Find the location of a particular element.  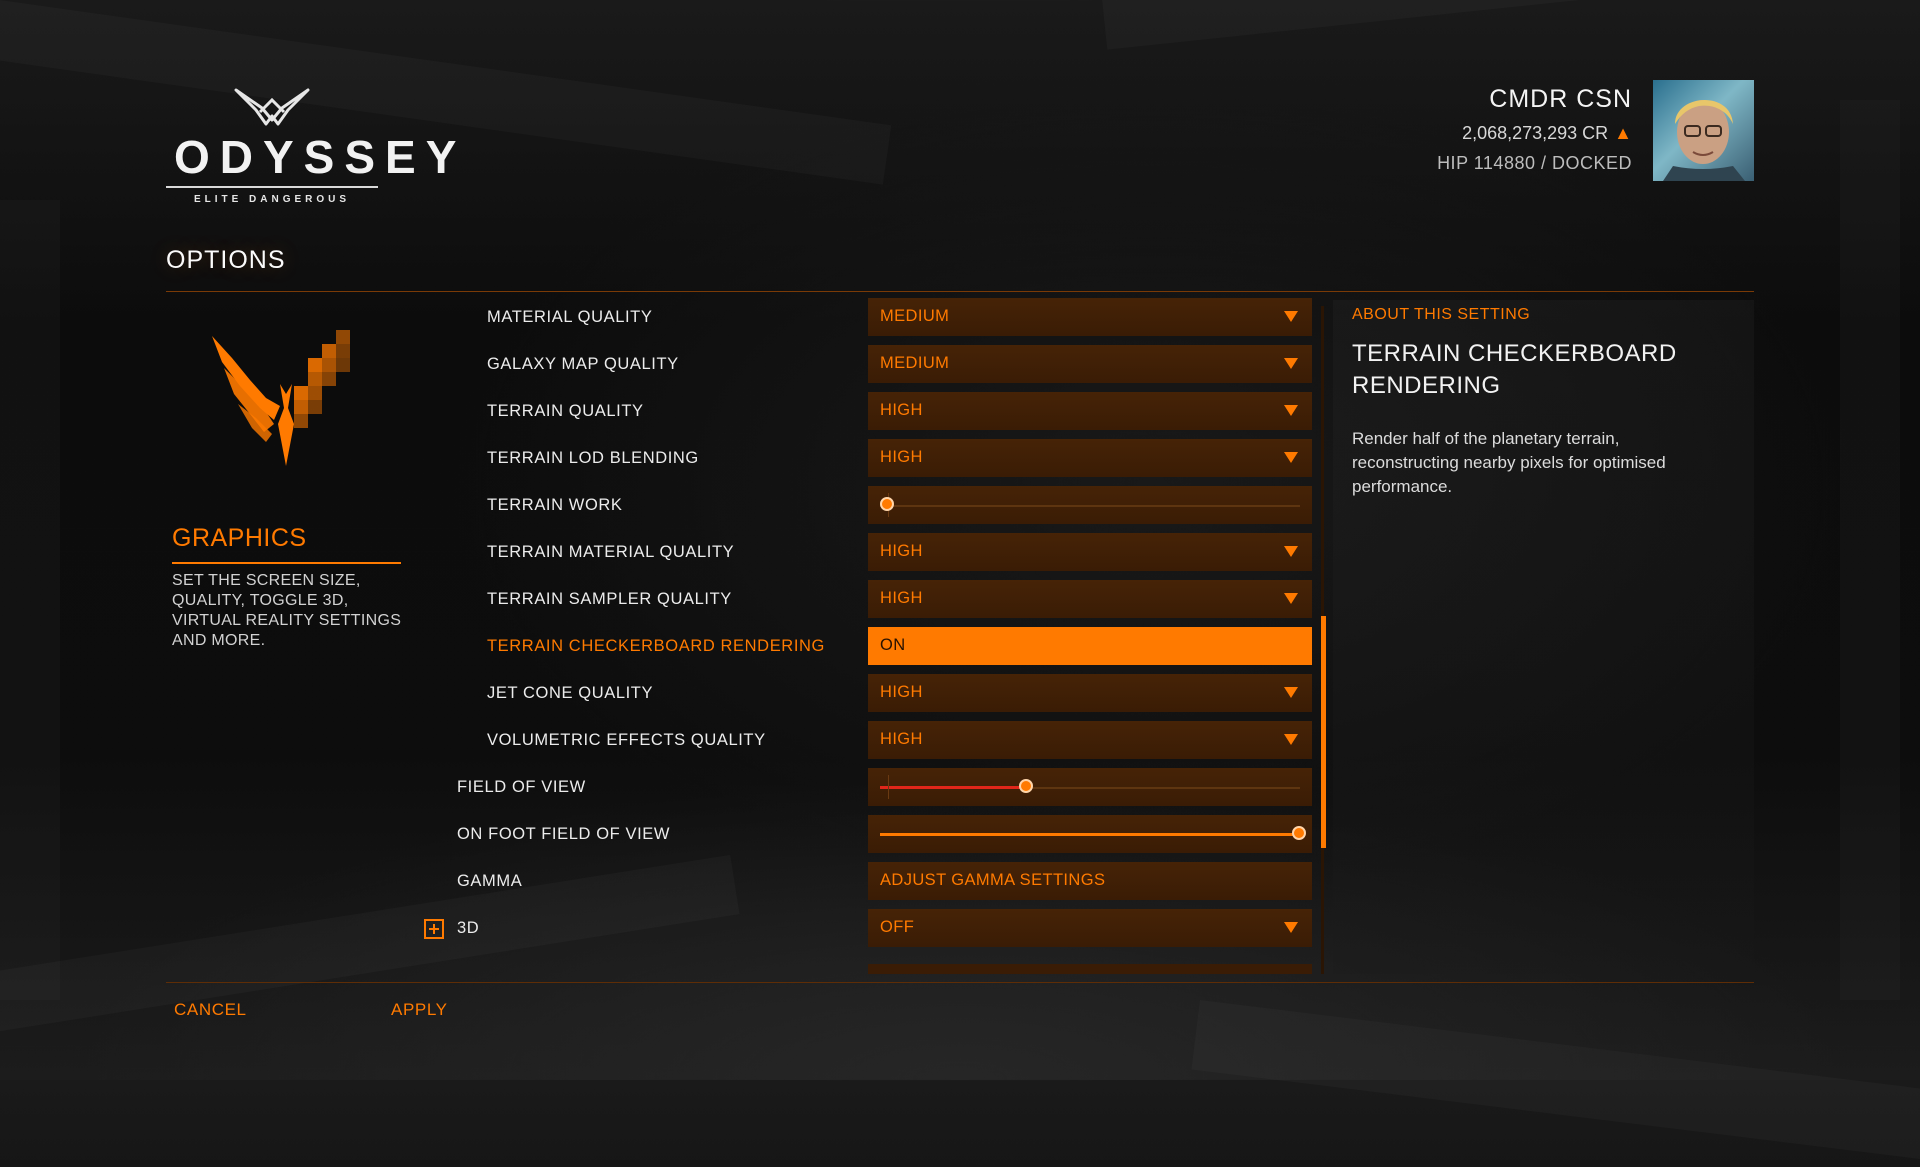

terrain-material-quality-dropdown: HIGH is located at coordinates (1090, 552).